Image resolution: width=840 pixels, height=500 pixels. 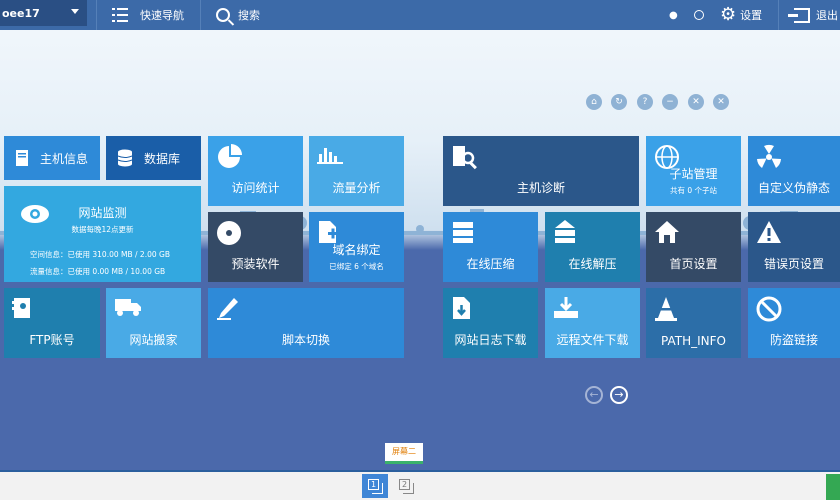 I want to click on radiation-icon, so click(x=769, y=156).